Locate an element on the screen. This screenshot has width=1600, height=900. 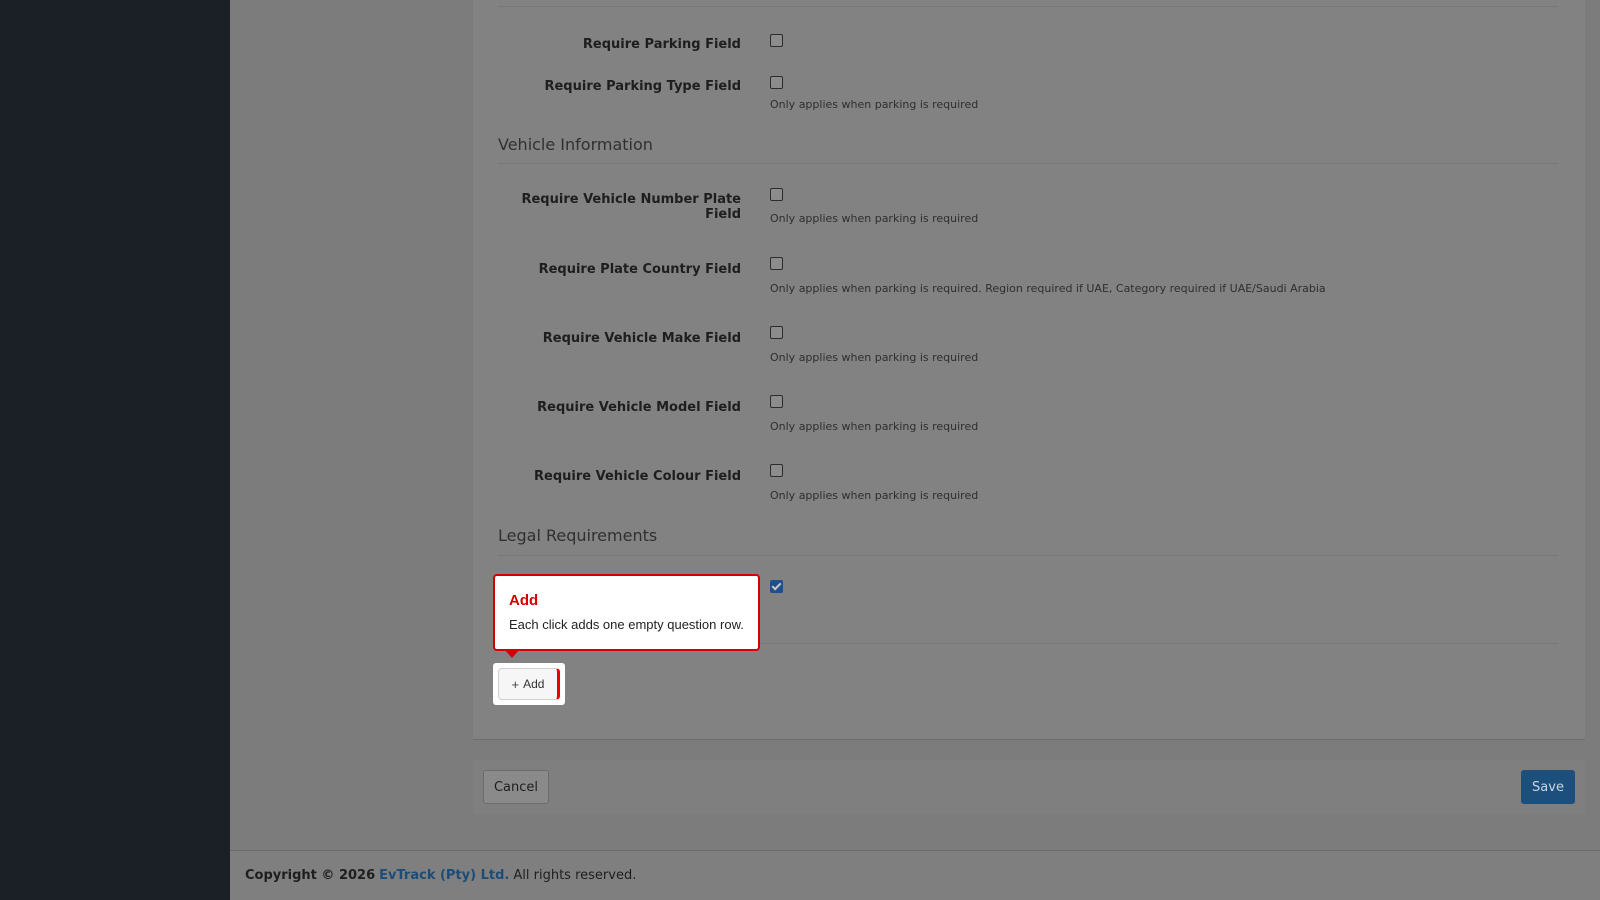
footer-rights: All rights reserved. is located at coordinates (575, 875).